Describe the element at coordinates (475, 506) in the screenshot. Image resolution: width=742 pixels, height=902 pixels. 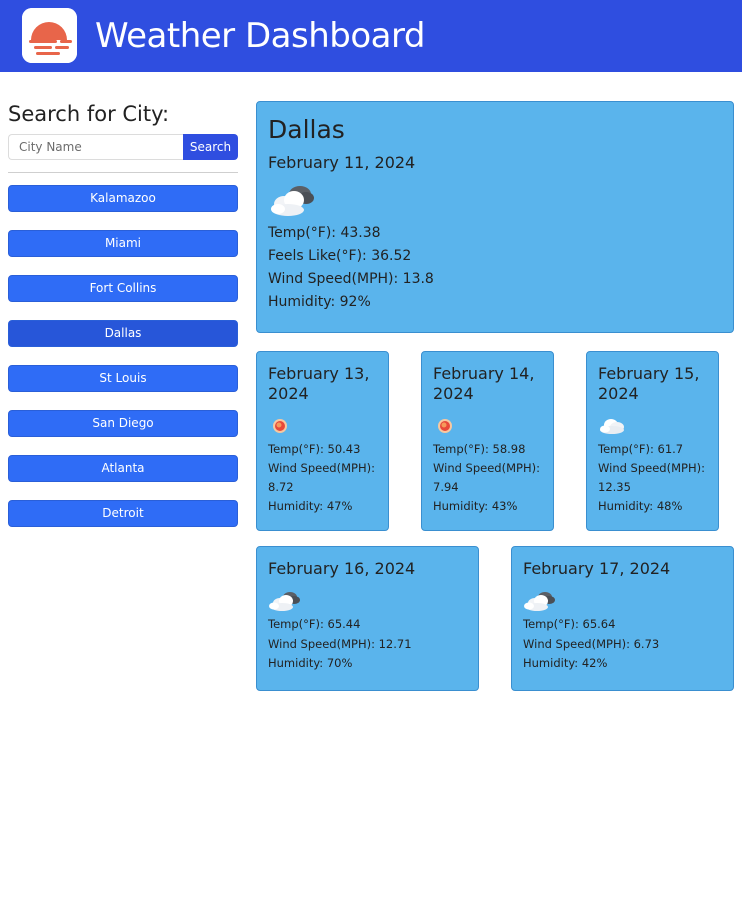
I see `forecast-humidity: Humidity: 43%` at that location.